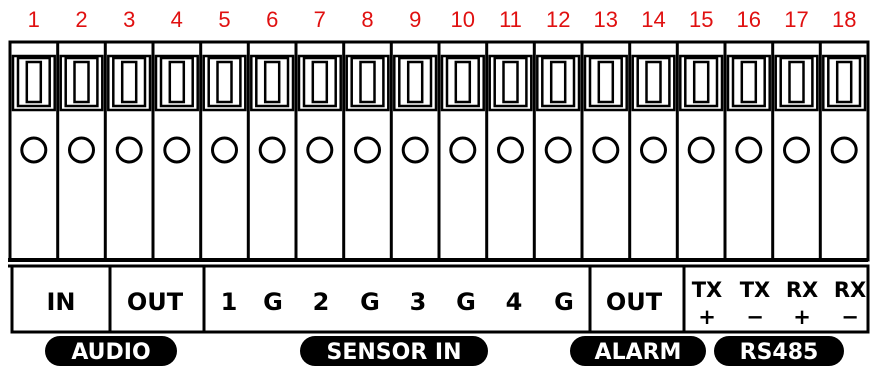 This screenshot has height=370, width=870. What do you see at coordinates (564, 302) in the screenshot?
I see `label-sensor-g4: G` at bounding box center [564, 302].